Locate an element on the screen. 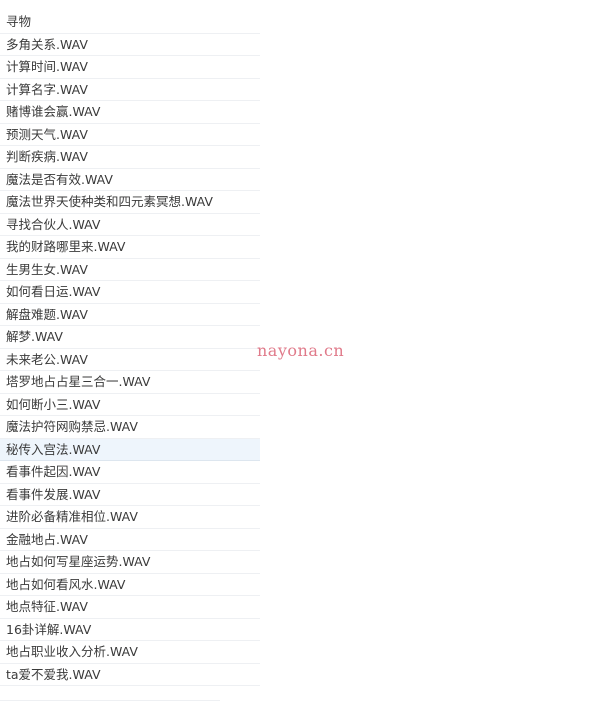  file-list-item: 未来老公.WAV is located at coordinates (130, 360).